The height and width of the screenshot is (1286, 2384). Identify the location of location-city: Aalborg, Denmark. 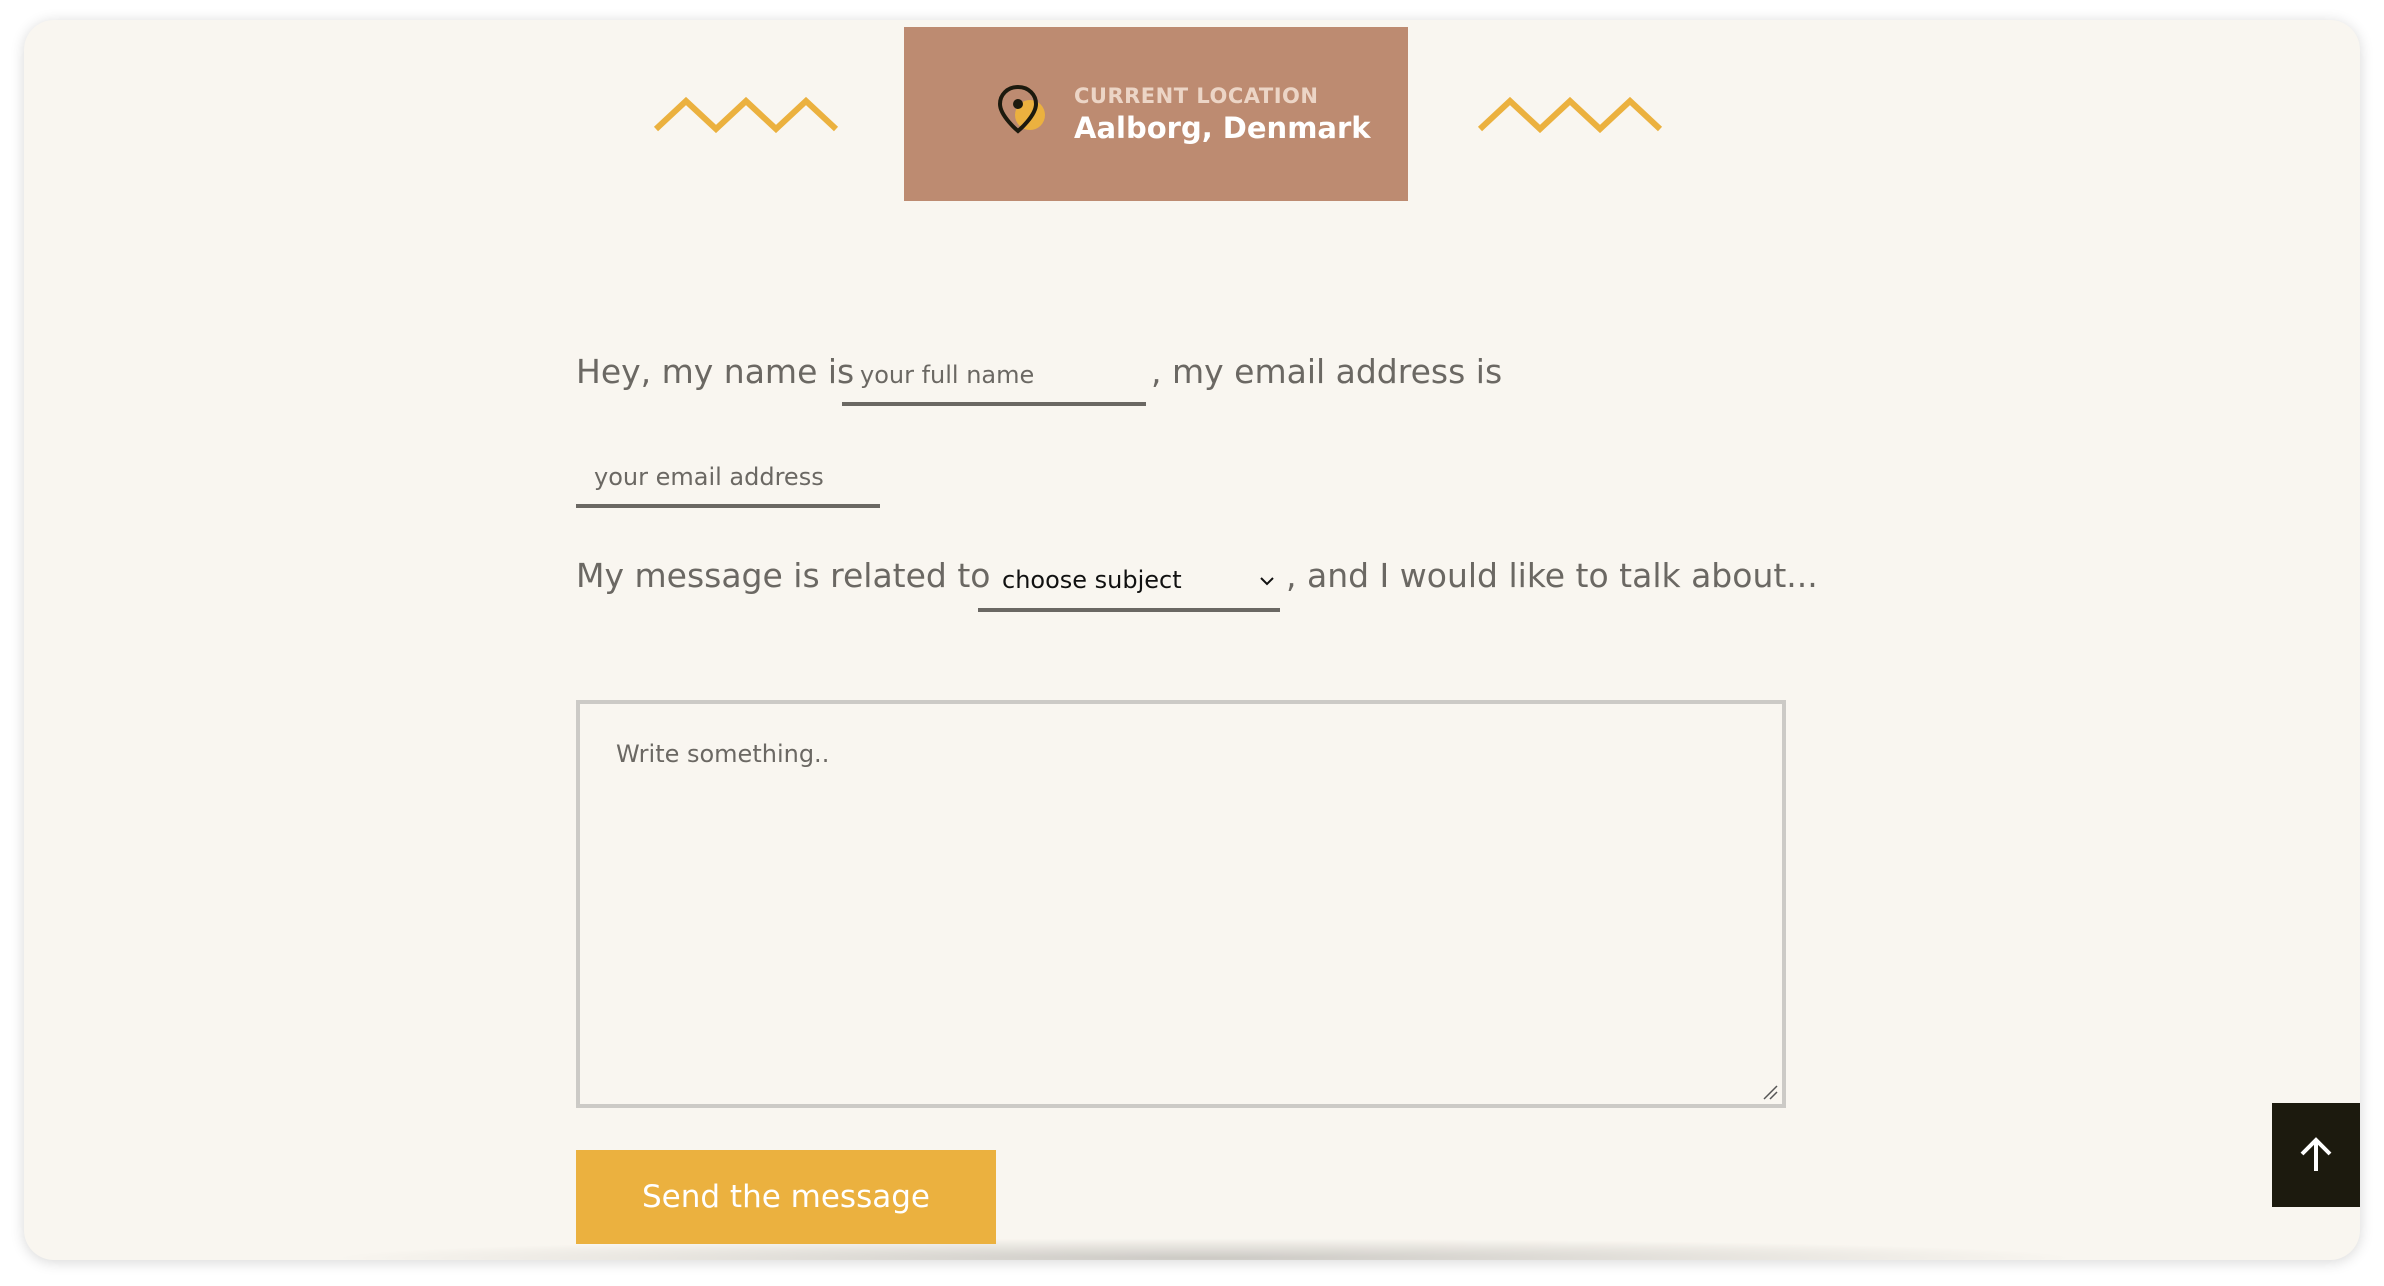
(1222, 128).